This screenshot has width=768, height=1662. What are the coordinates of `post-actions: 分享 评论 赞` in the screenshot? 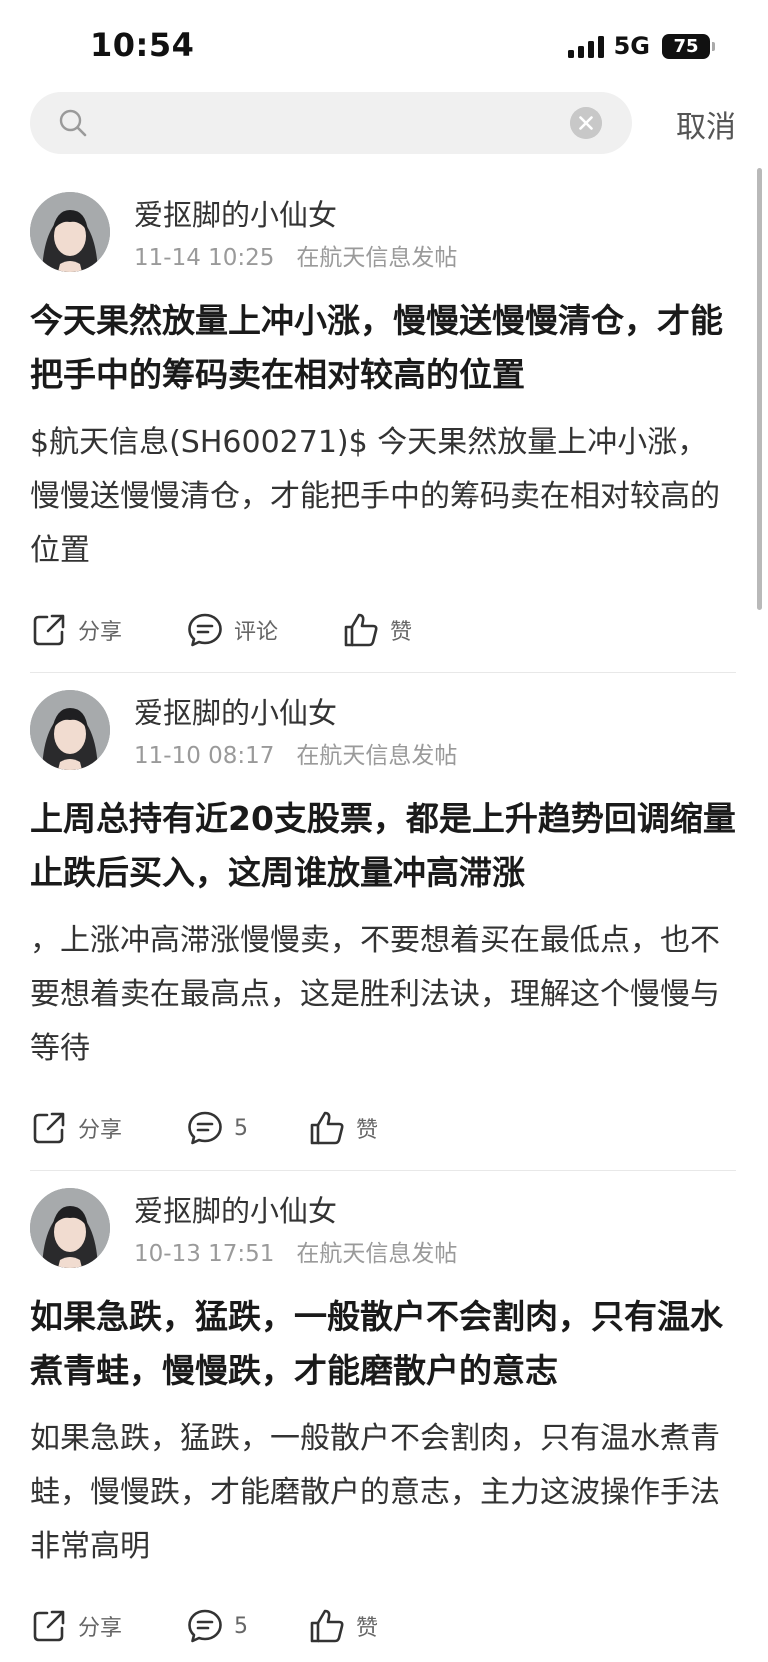 It's located at (383, 630).